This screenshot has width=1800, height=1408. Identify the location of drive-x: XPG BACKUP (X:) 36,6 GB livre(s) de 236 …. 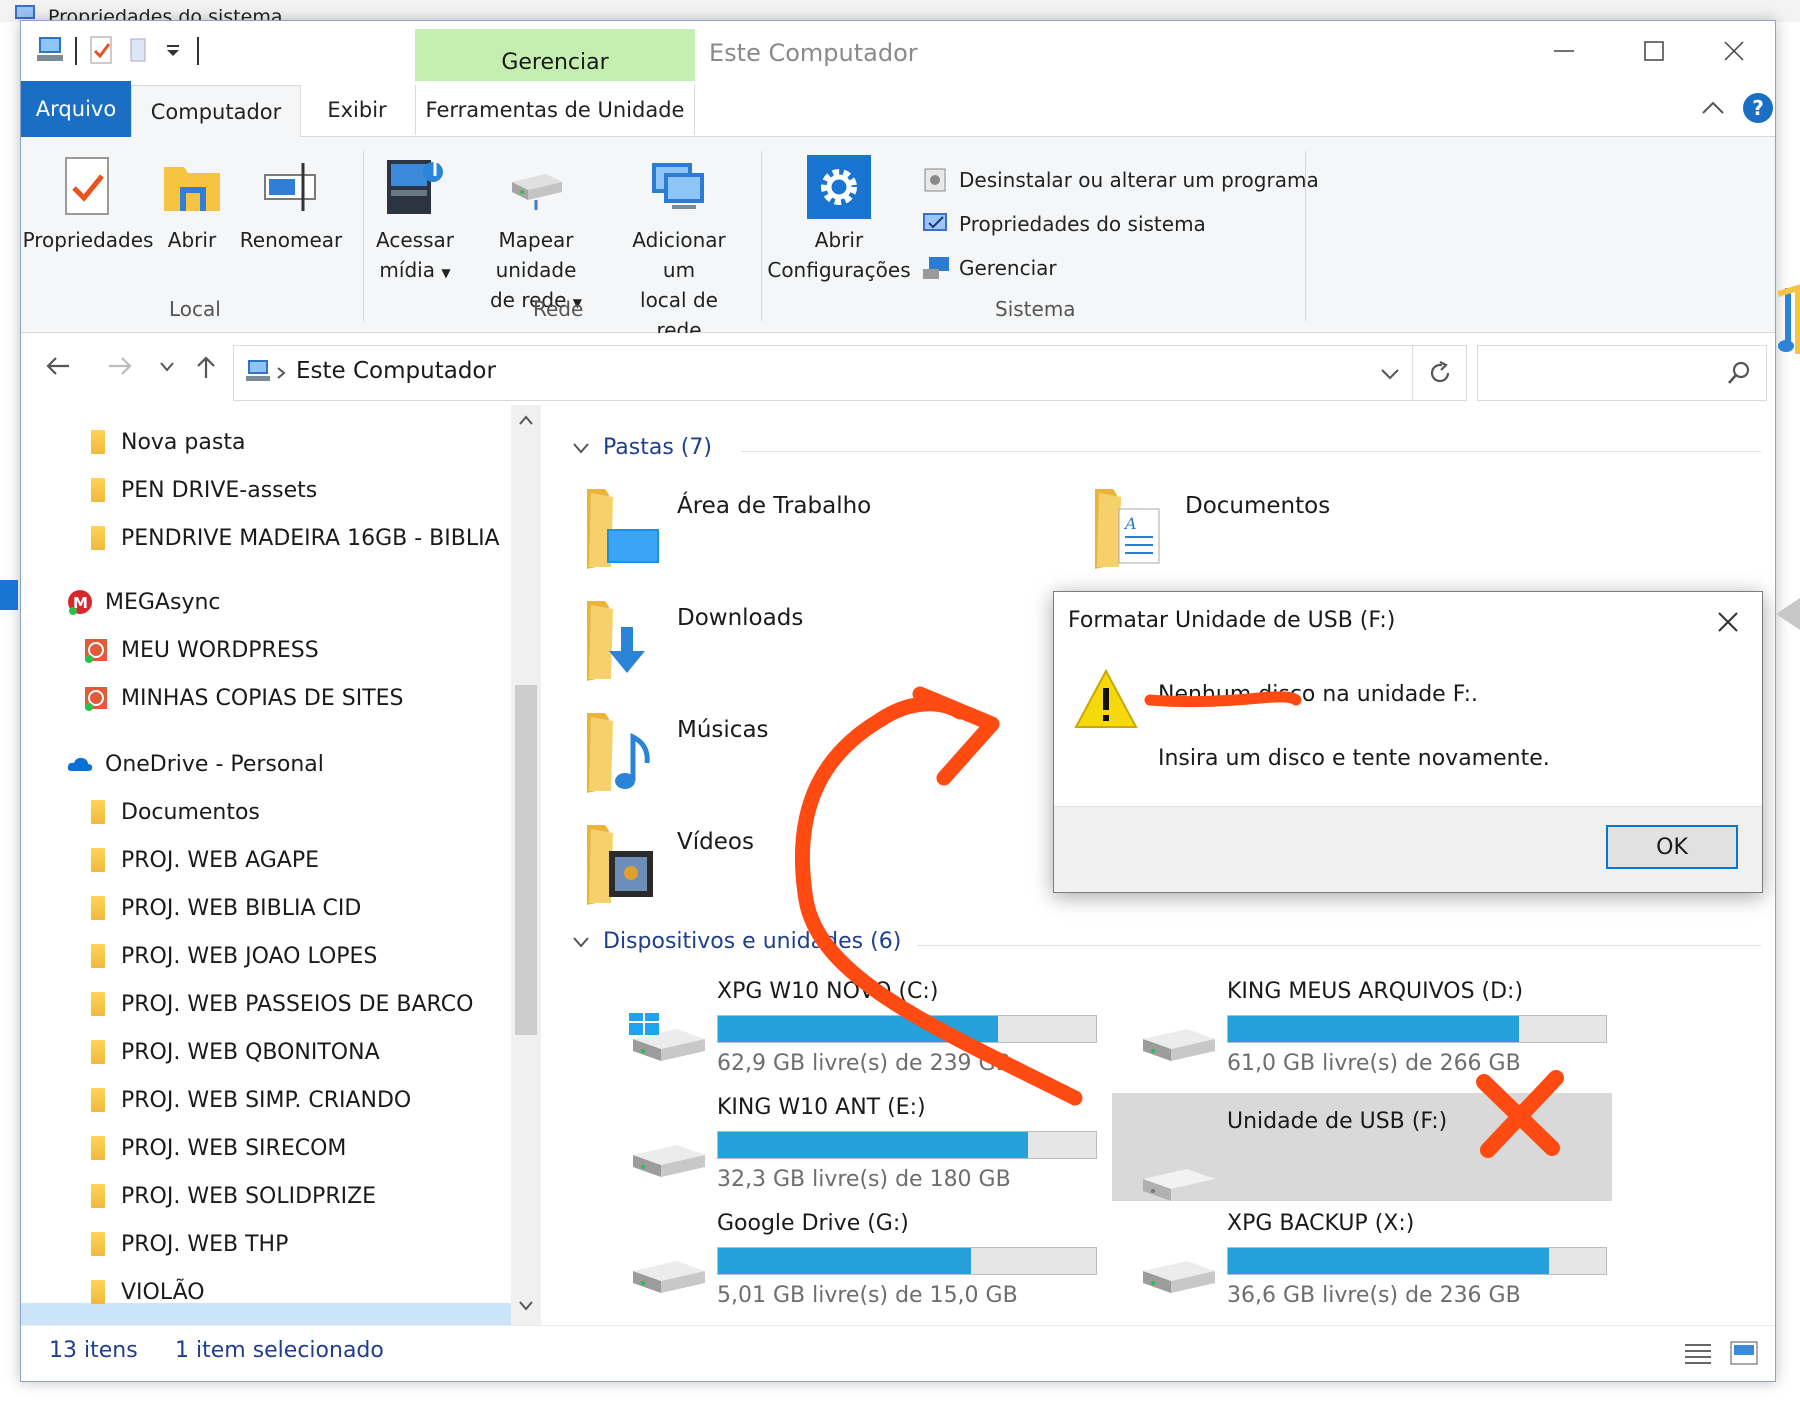
(1367, 1266).